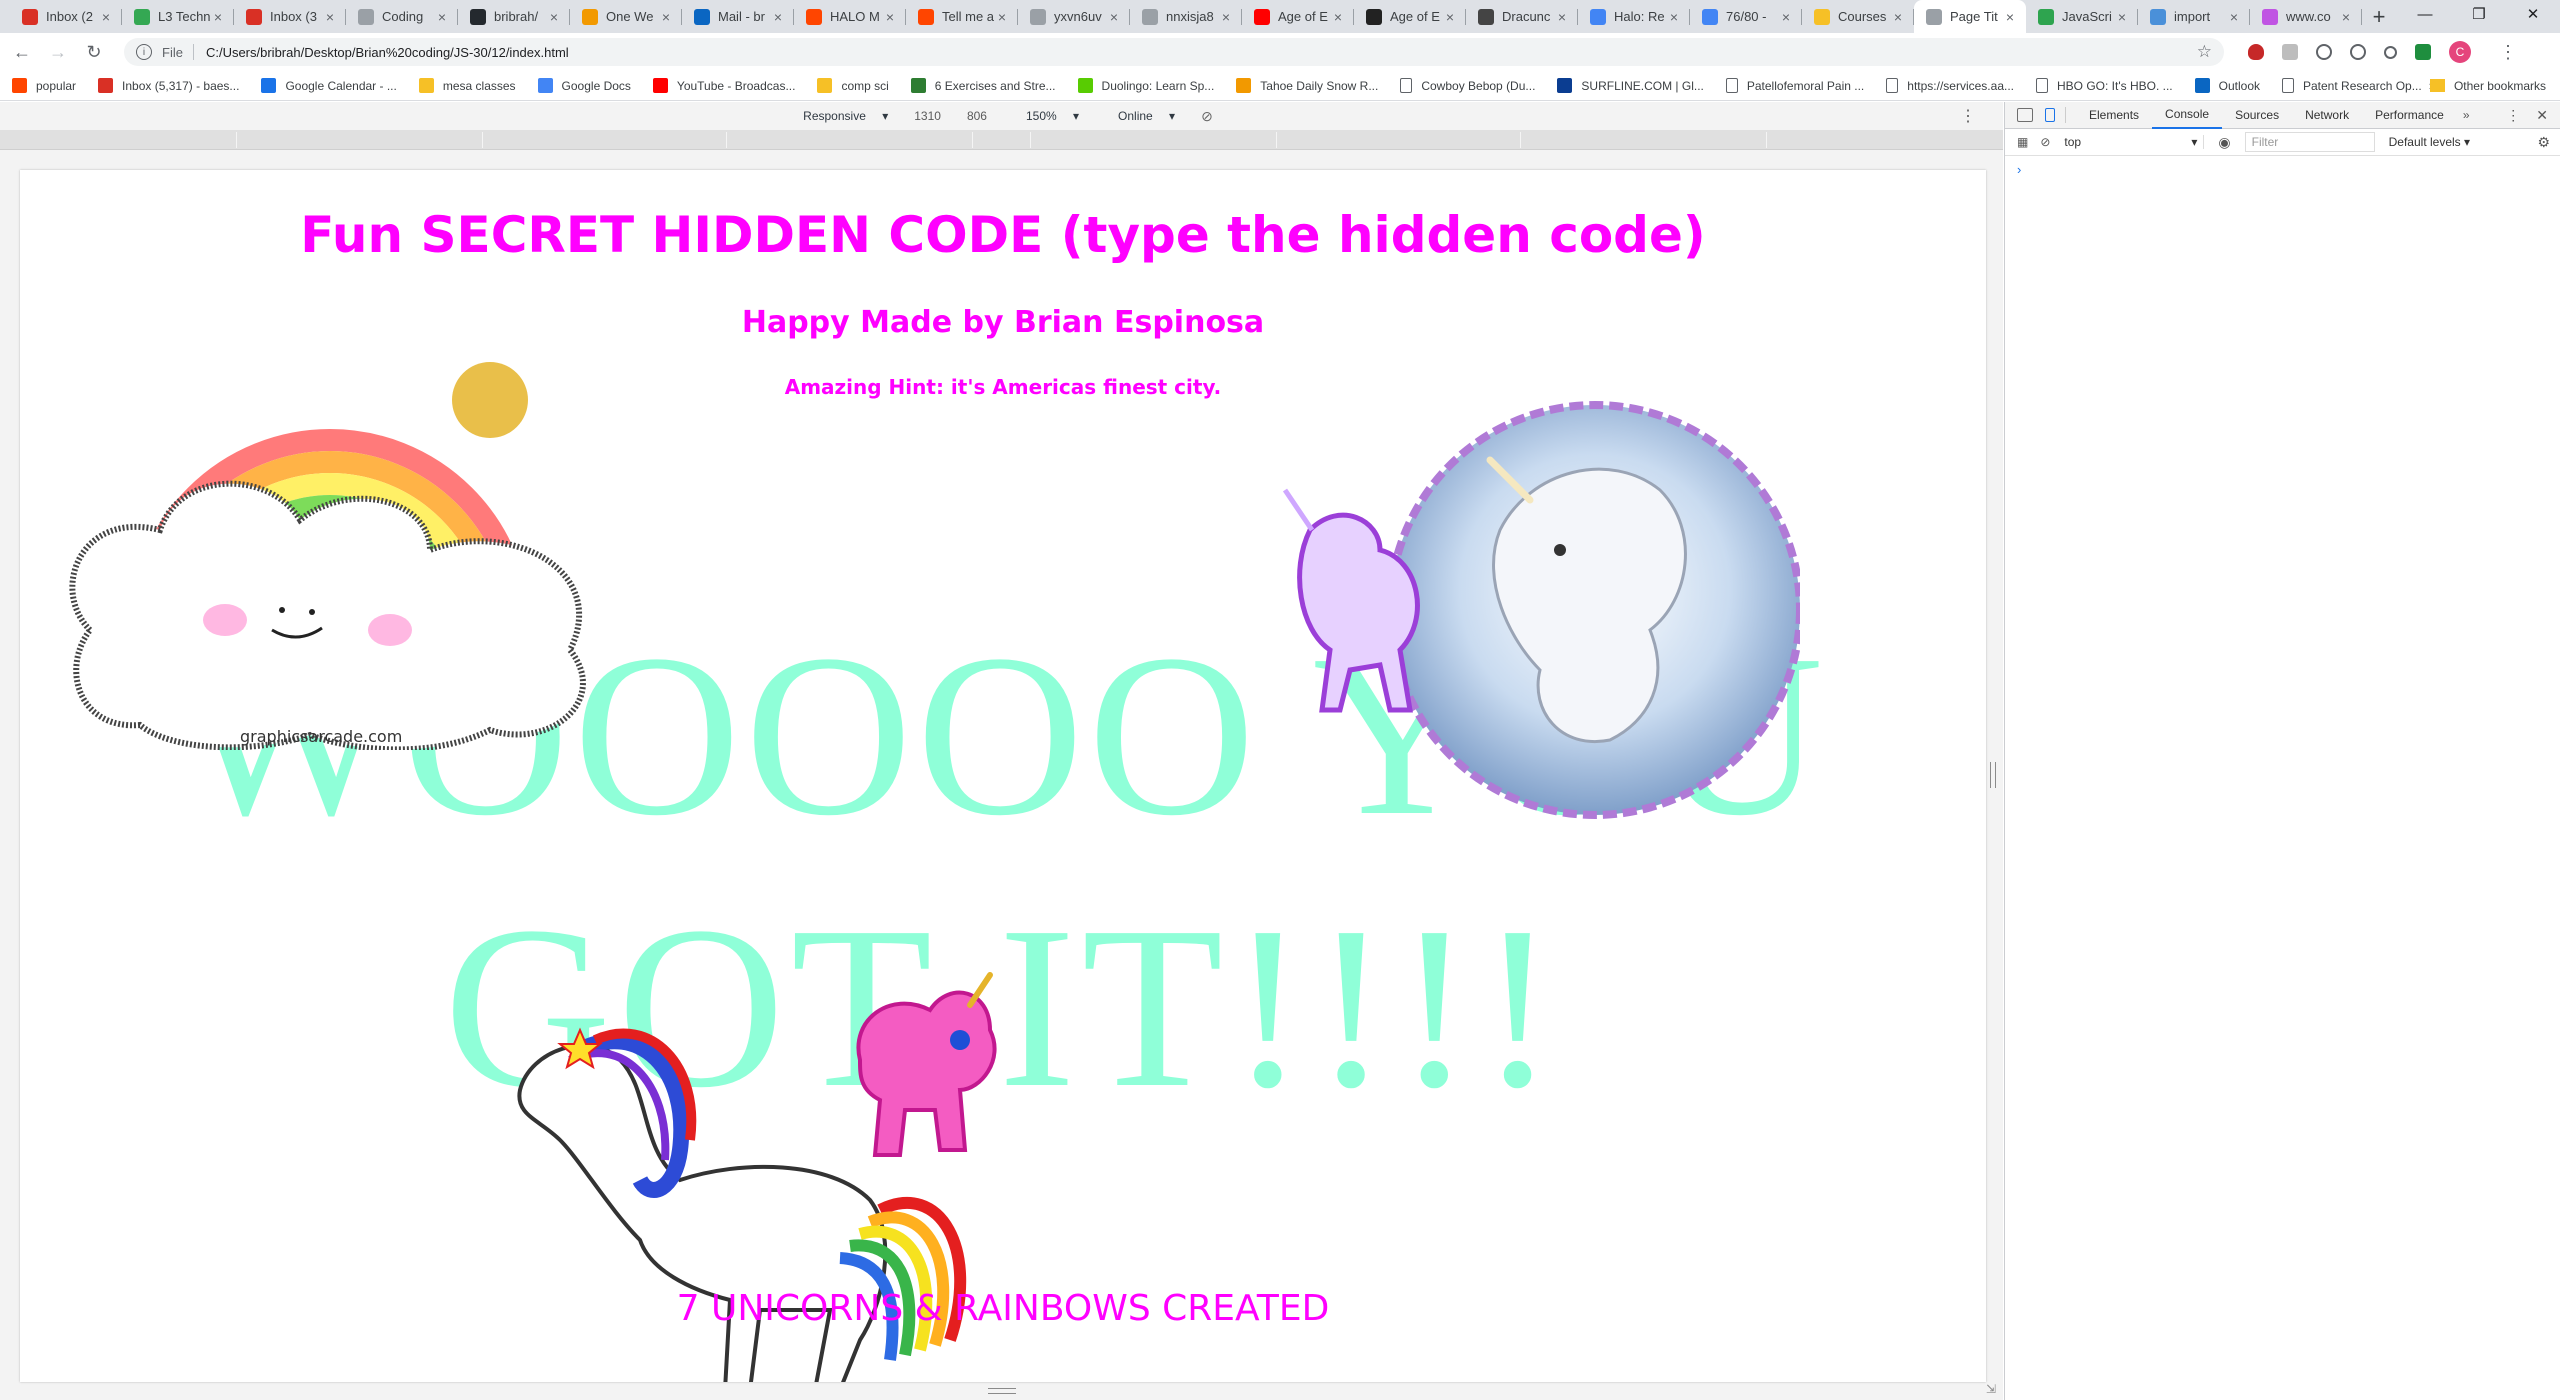 The width and height of the screenshot is (2560, 1400). I want to click on browser-tab: Inbox (2 ×, so click(66, 16).